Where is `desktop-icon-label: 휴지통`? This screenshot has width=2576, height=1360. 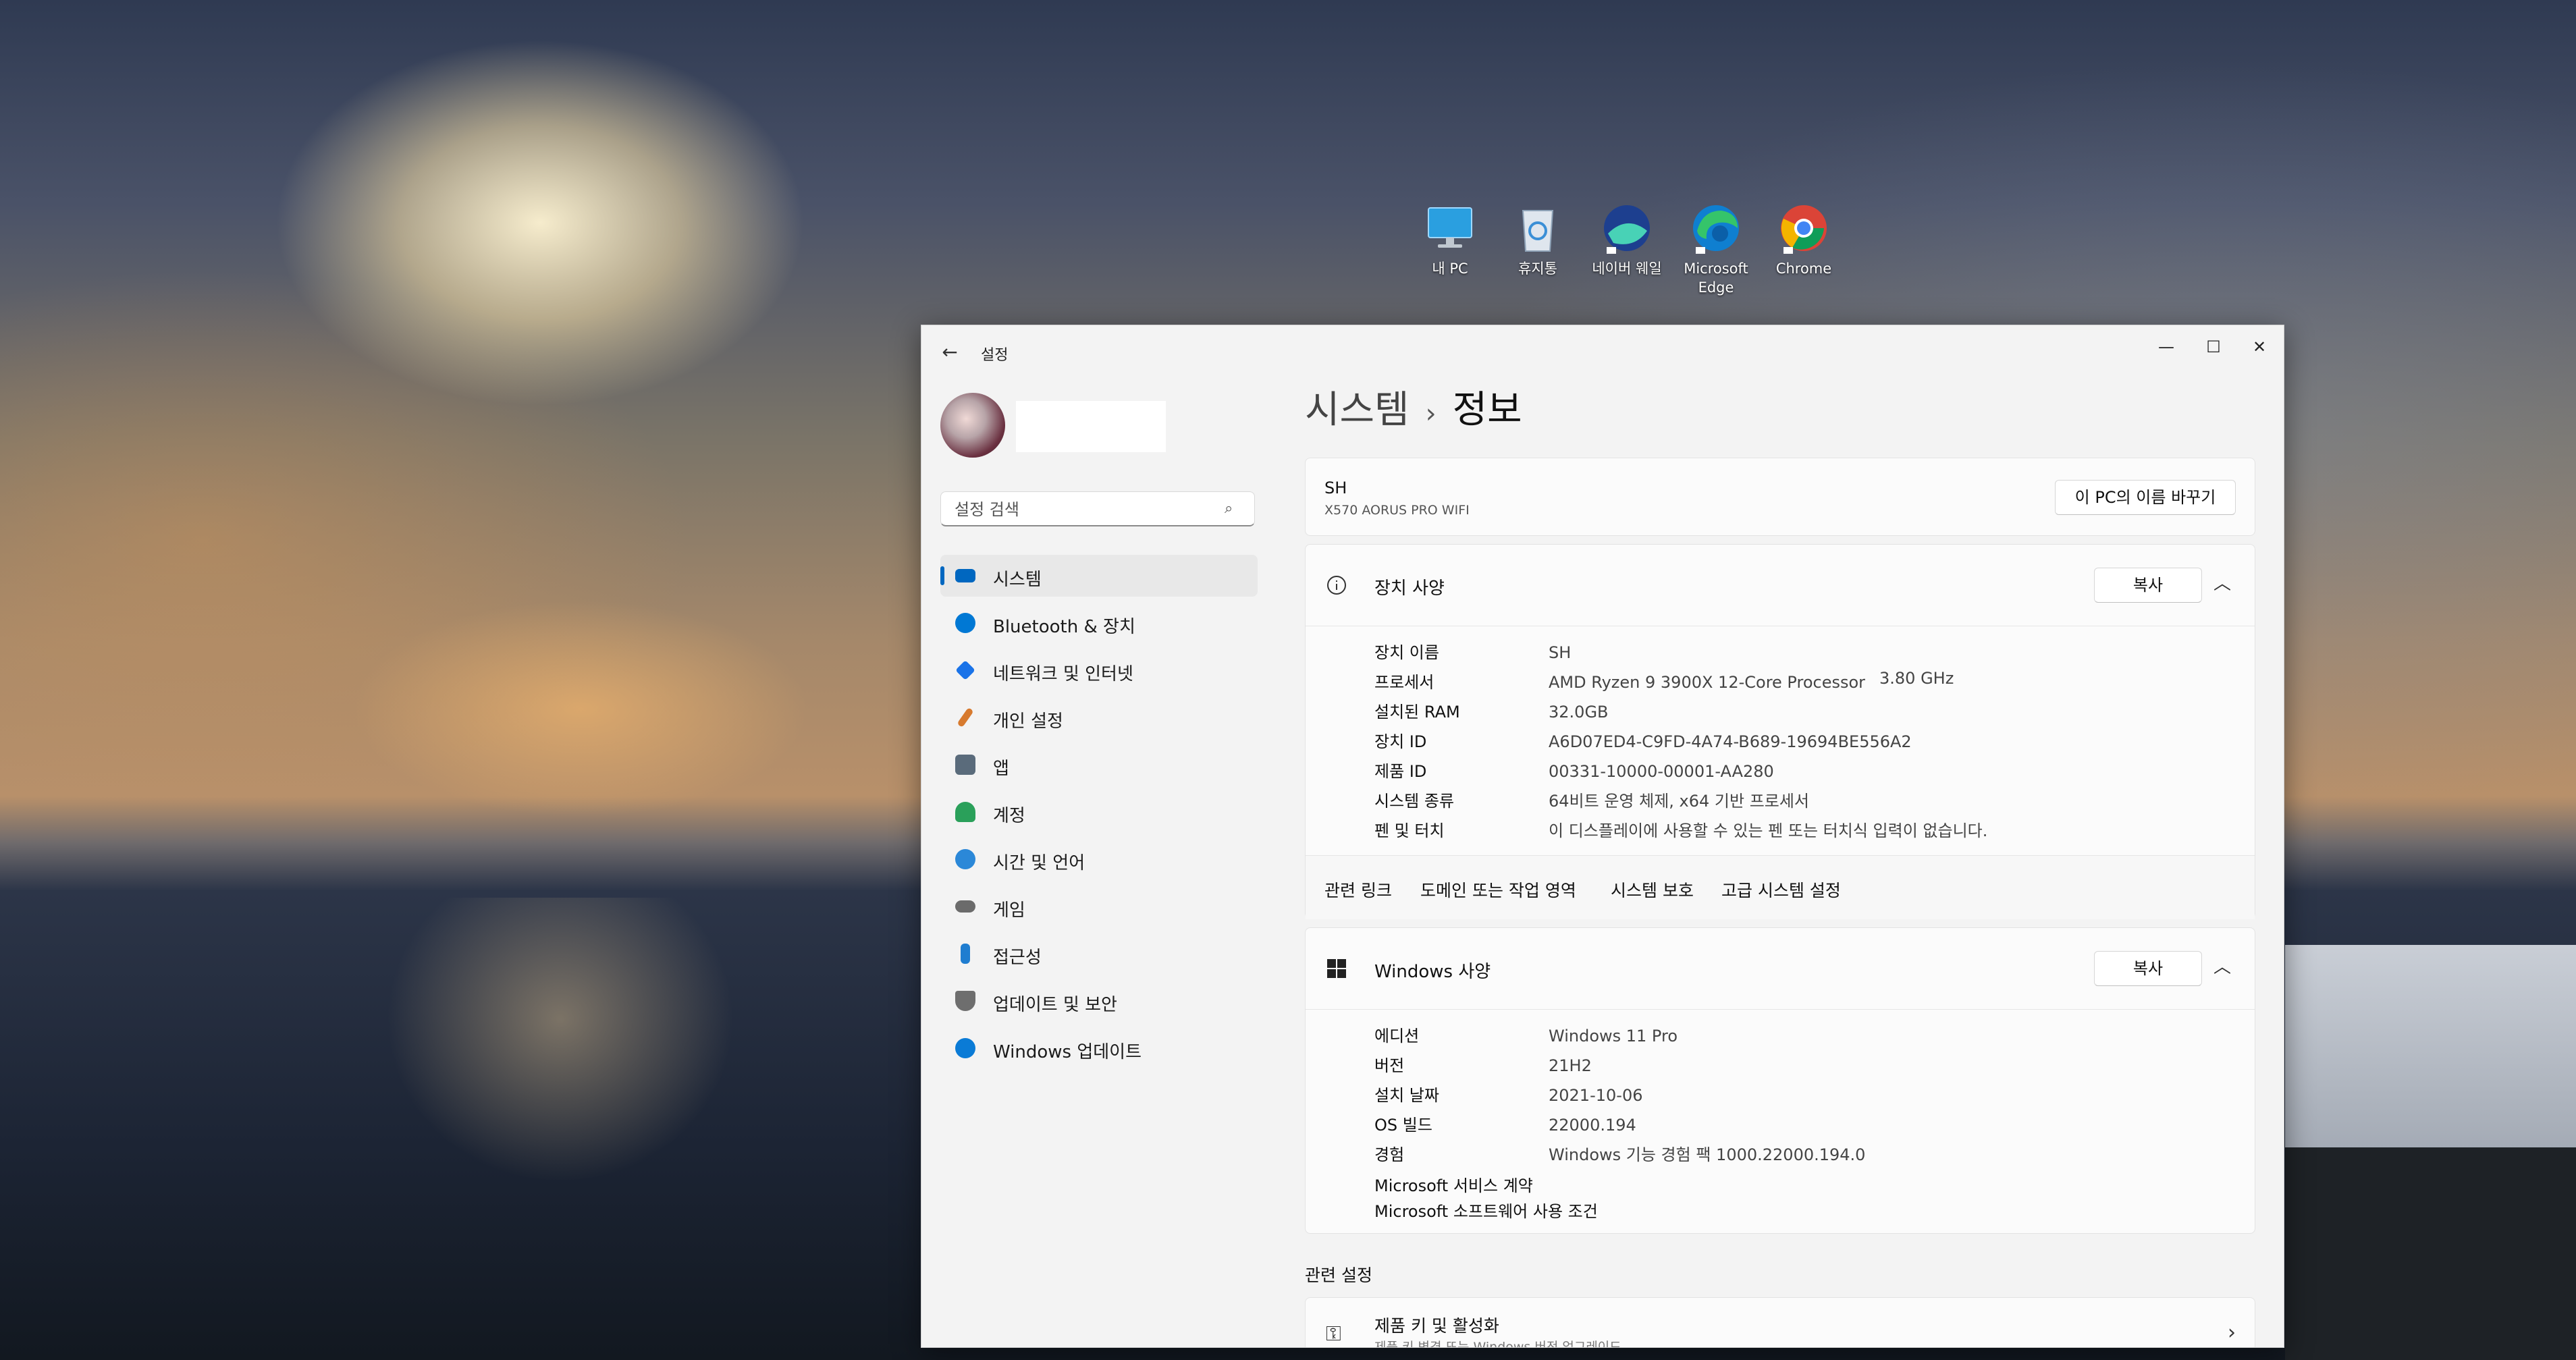 desktop-icon-label: 휴지통 is located at coordinates (1537, 269).